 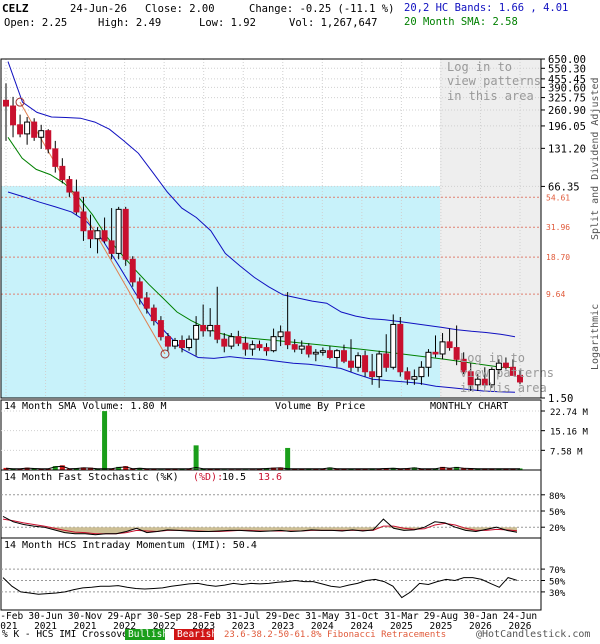 I want to click on imi-tick-label: 30%, so click(x=557, y=594).